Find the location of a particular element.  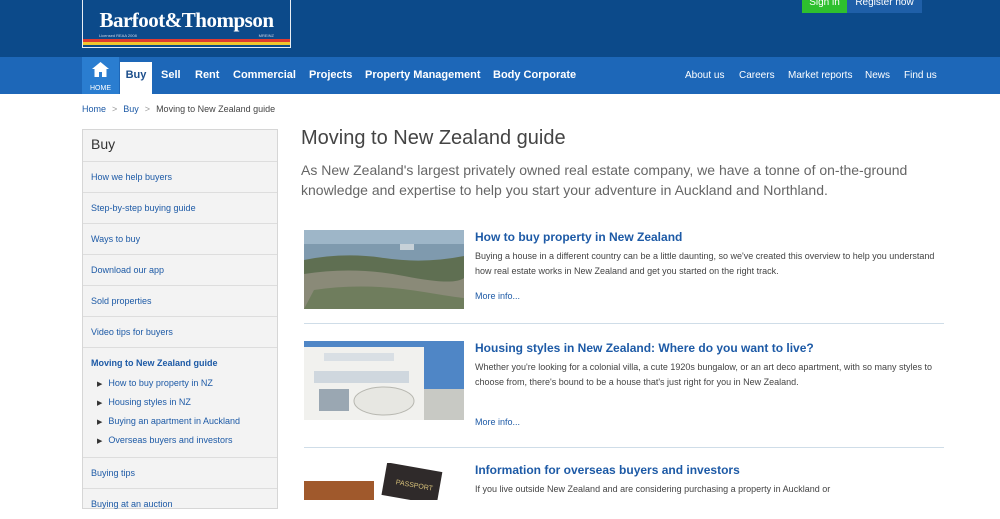

sidebar-subitem: ▶ Housing styles in NZ is located at coordinates (144, 402).